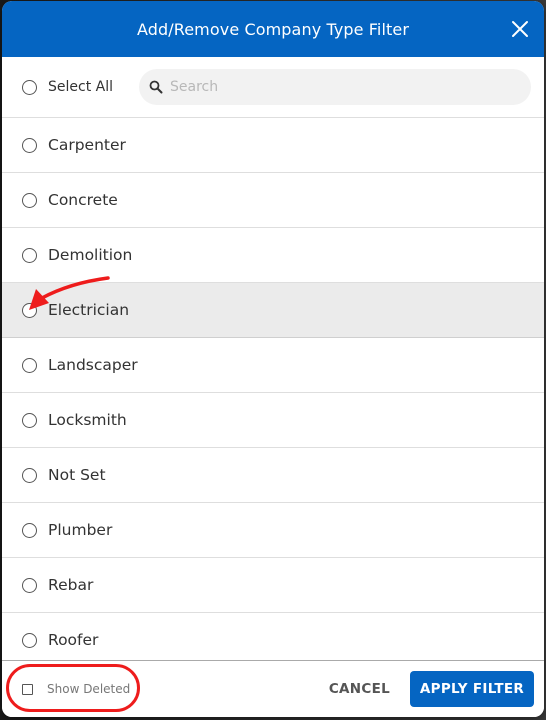 This screenshot has width=546, height=720. Describe the element at coordinates (273, 145) in the screenshot. I see `list-item-carpenter: Carpenter` at that location.